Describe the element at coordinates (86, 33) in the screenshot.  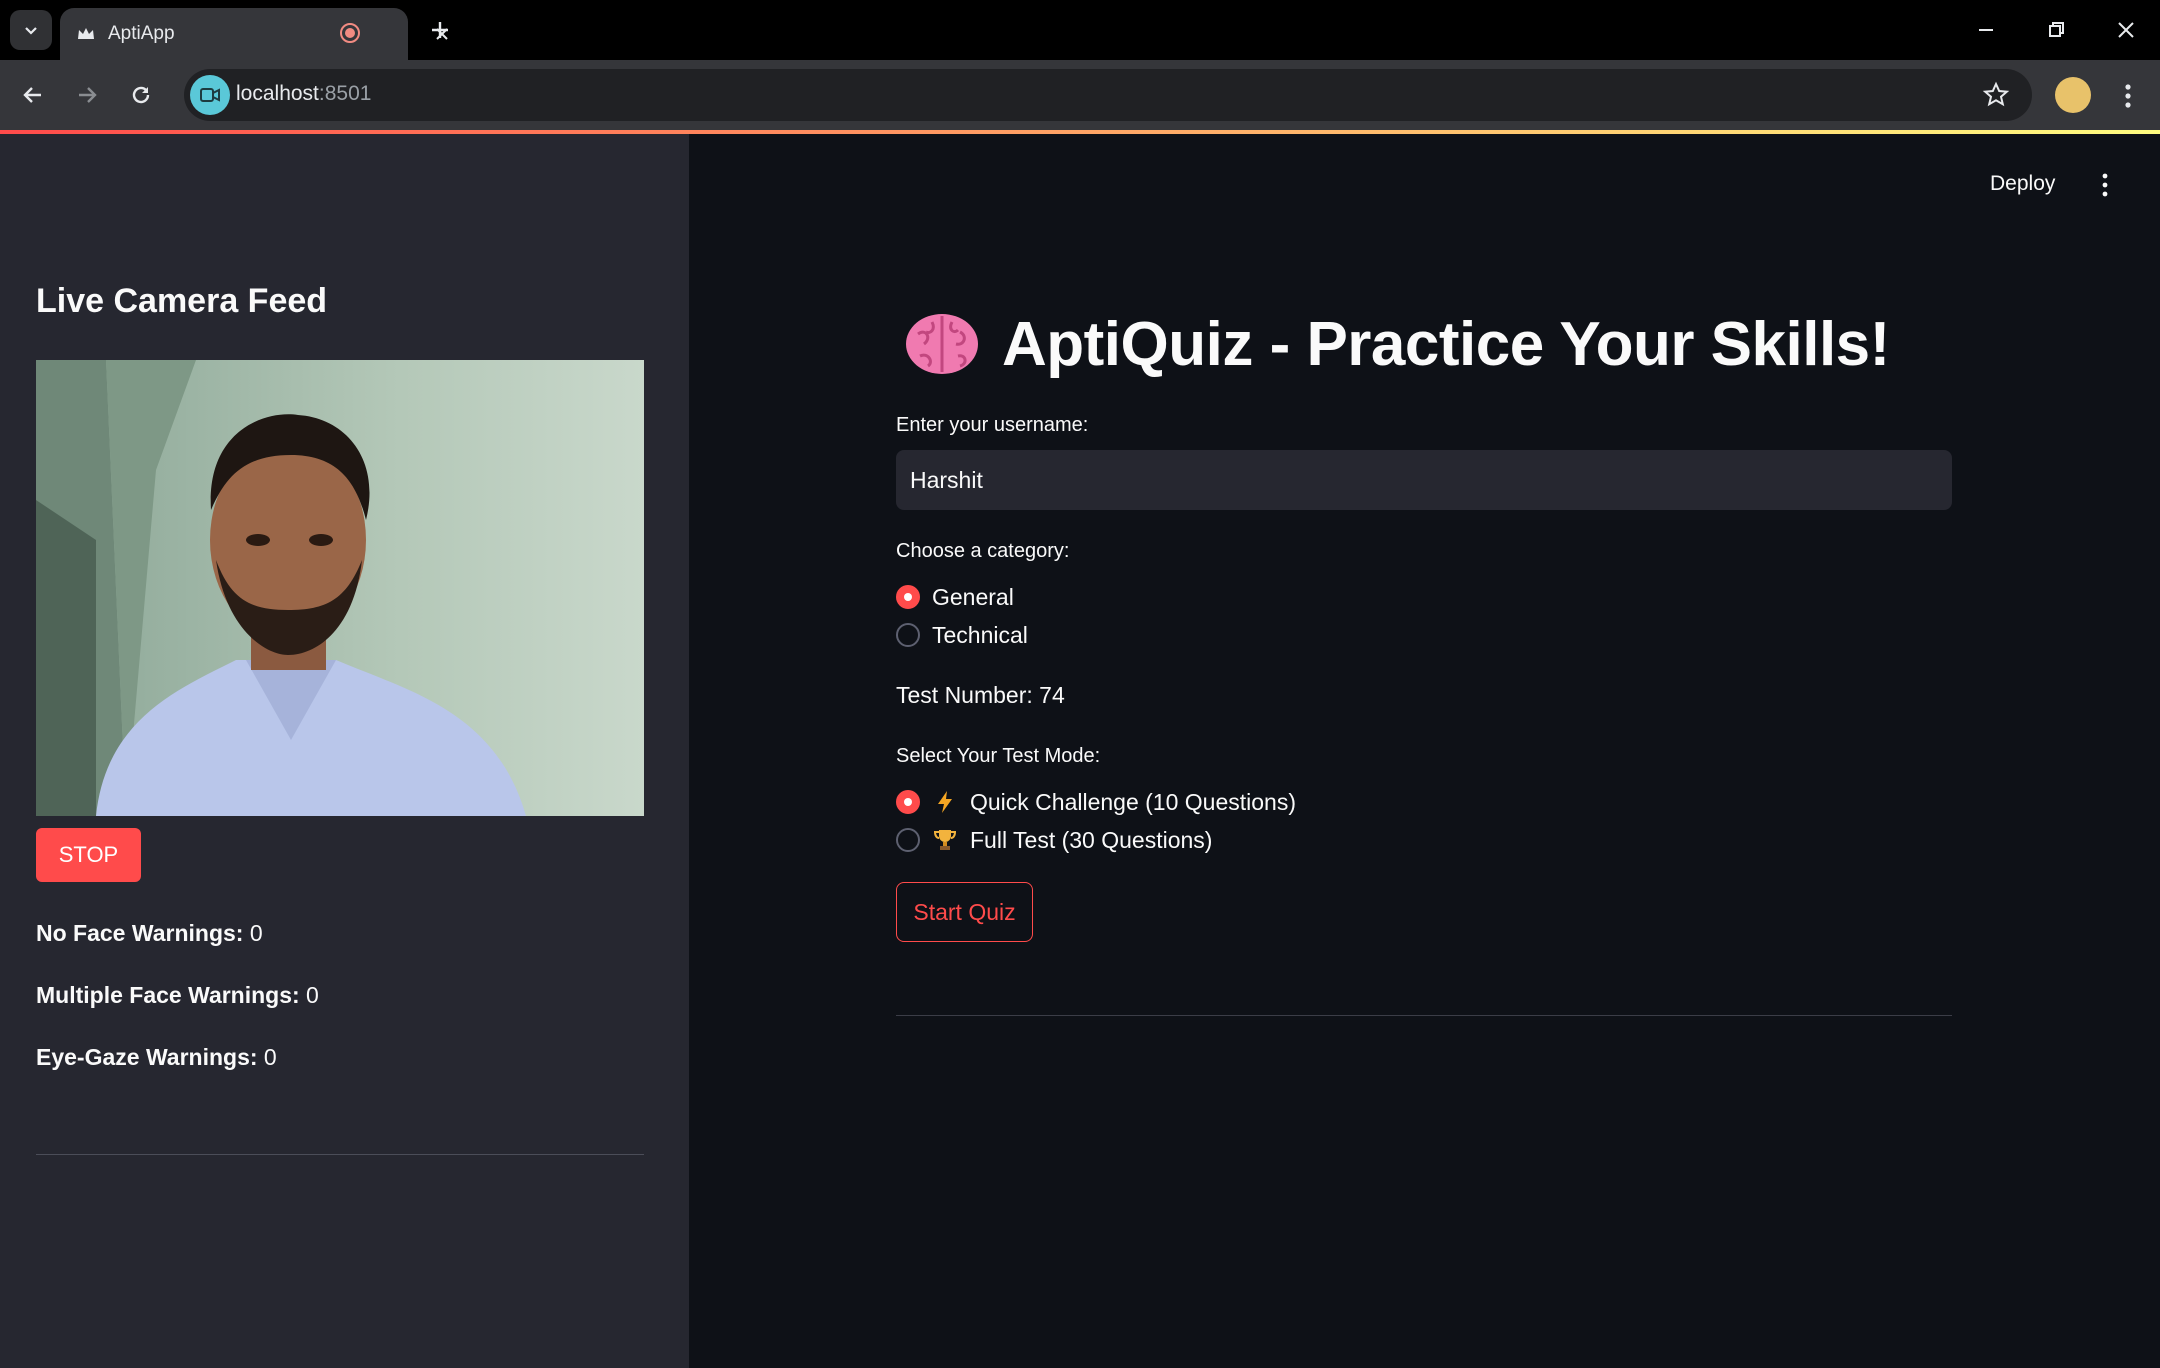
I see `crown-favicon-icon` at that location.